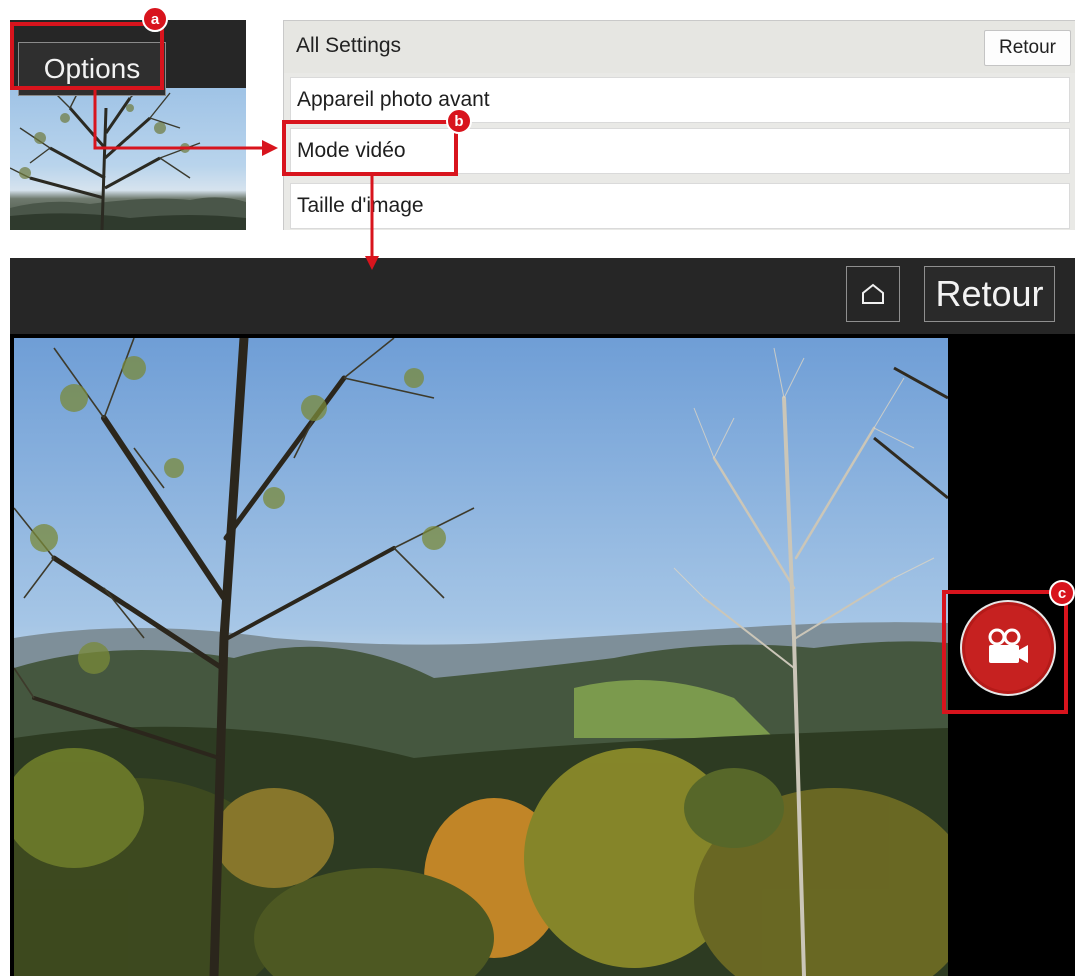  Describe the element at coordinates (1005, 652) in the screenshot. I see `highlight-record-button` at that location.